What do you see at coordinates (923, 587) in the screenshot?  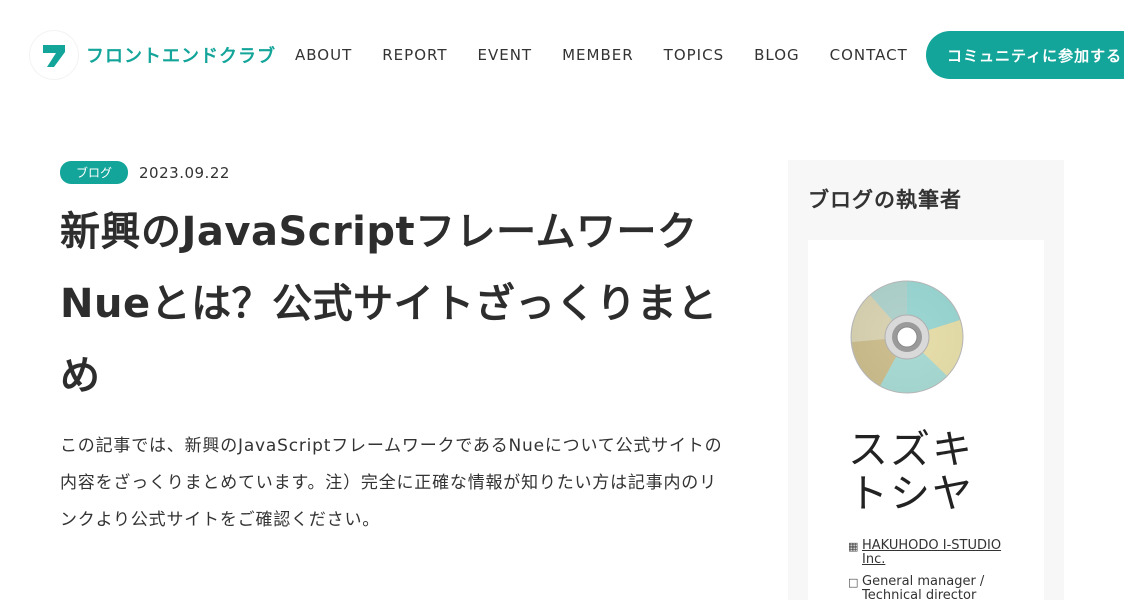 I see `author-role: General manager / Technical director` at bounding box center [923, 587].